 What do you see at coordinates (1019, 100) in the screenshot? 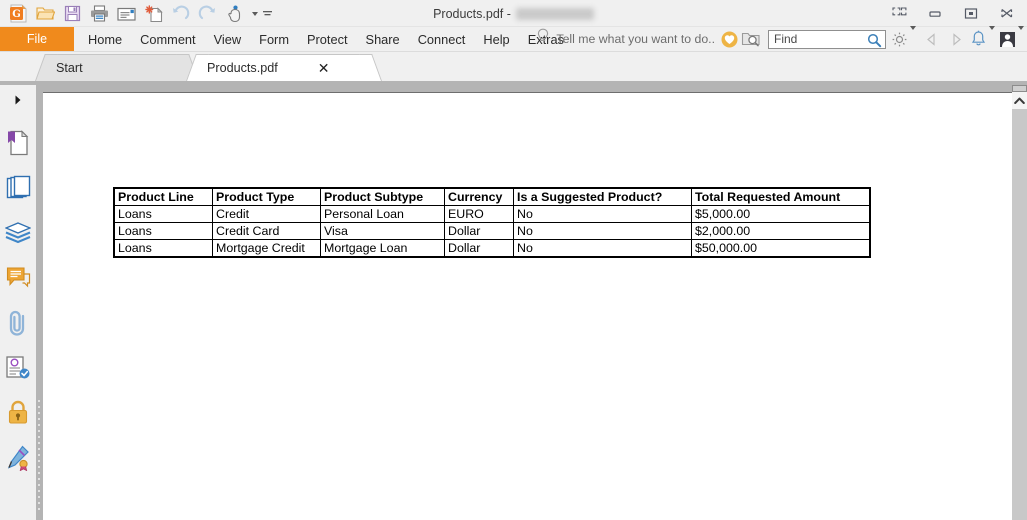
I see `scroll-up-arrow-icon` at bounding box center [1019, 100].